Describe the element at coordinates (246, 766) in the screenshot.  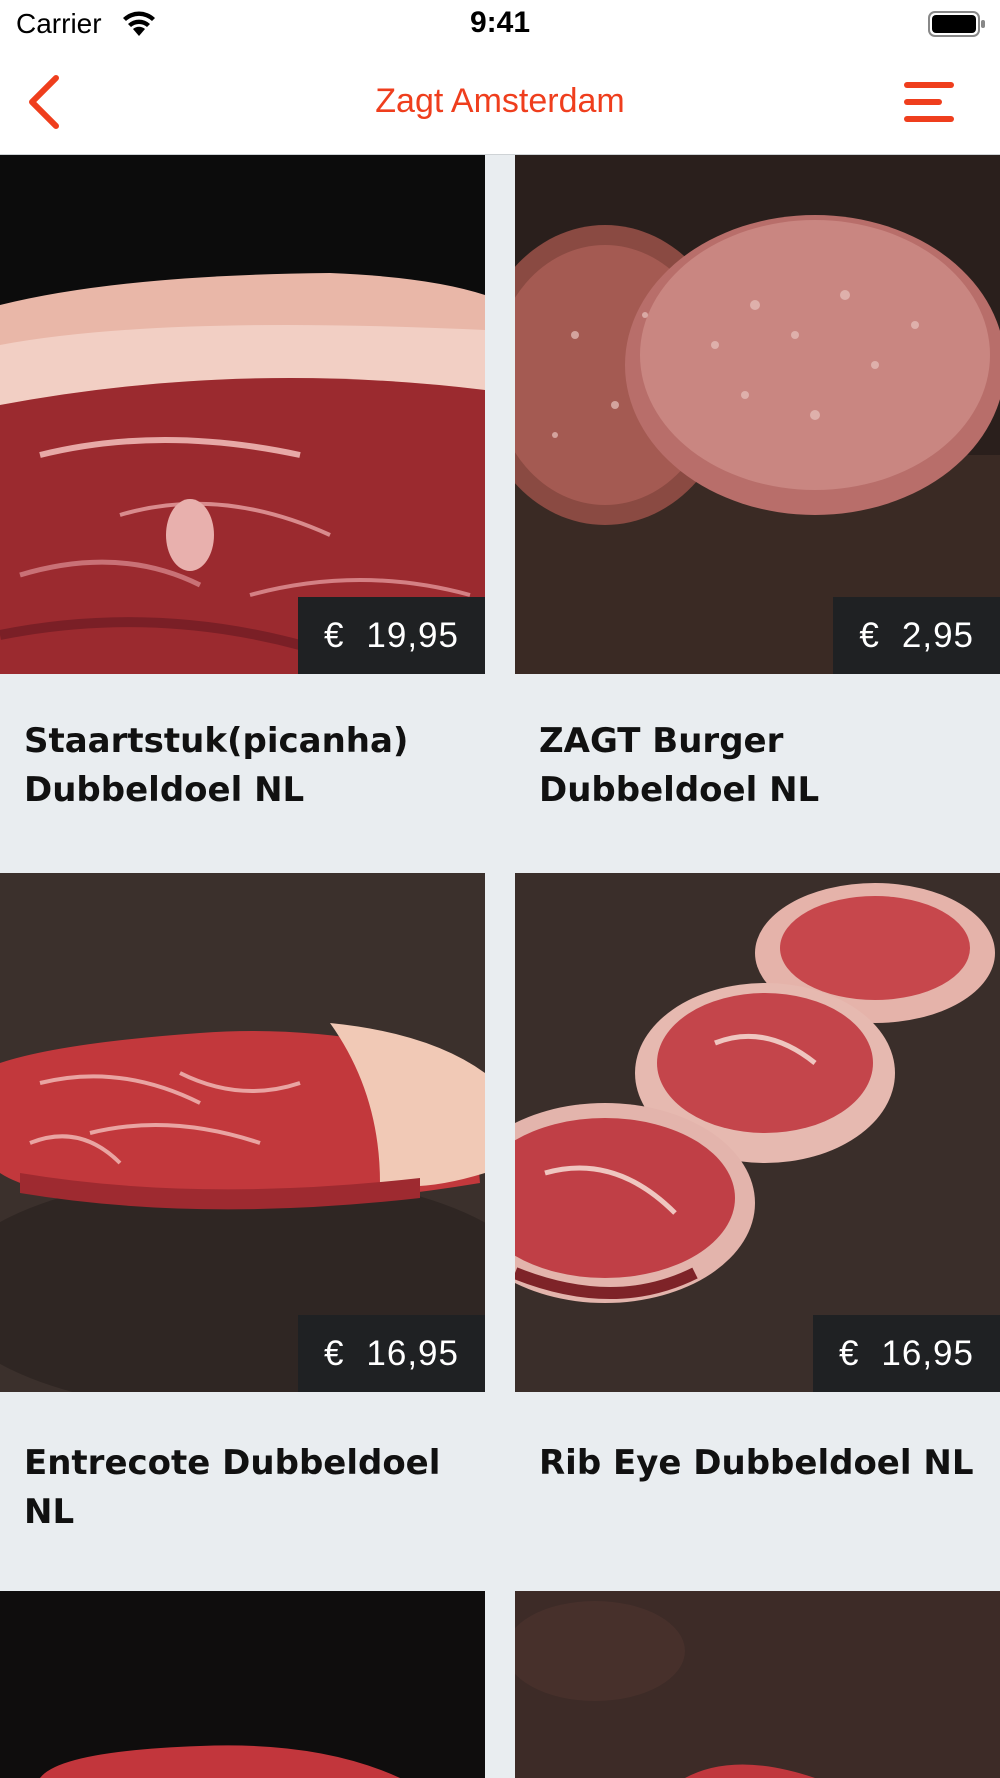
I see `product-name: Staartstuk(picanha) Dubbeldoel NL` at that location.